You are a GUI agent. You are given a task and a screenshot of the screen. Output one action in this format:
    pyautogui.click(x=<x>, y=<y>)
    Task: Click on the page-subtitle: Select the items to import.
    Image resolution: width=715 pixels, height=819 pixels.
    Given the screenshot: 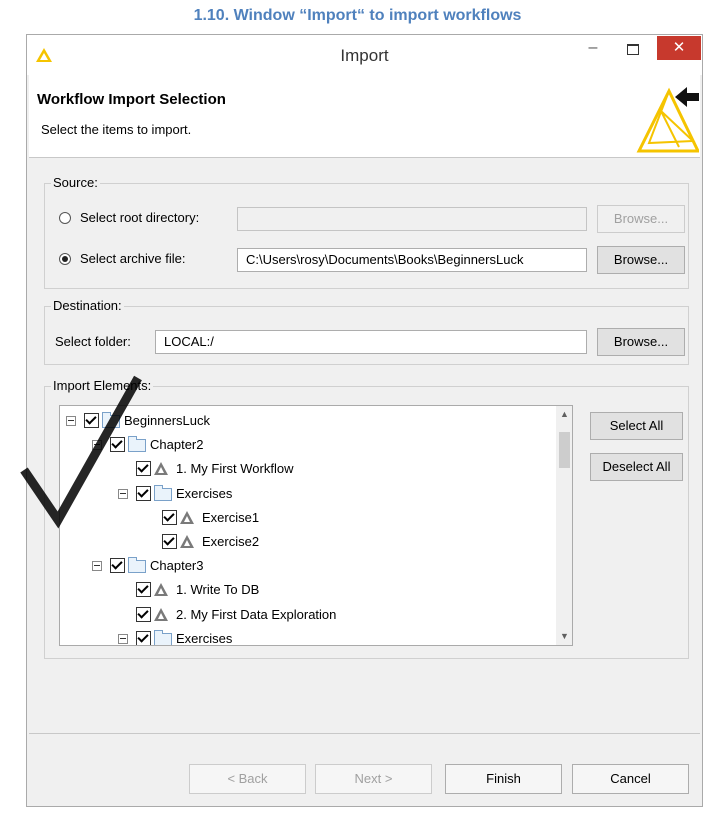 What is the action you would take?
    pyautogui.click(x=116, y=129)
    